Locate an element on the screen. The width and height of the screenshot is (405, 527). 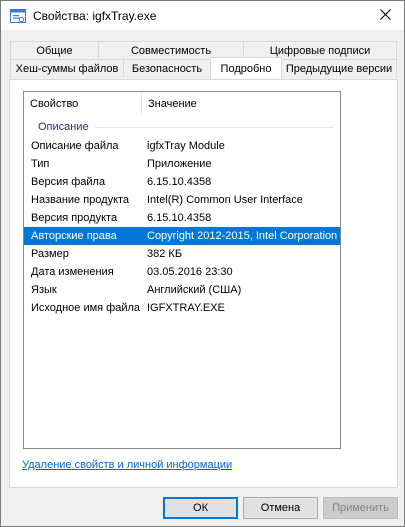
list-item: Размер 382 КБ is located at coordinates (182, 254).